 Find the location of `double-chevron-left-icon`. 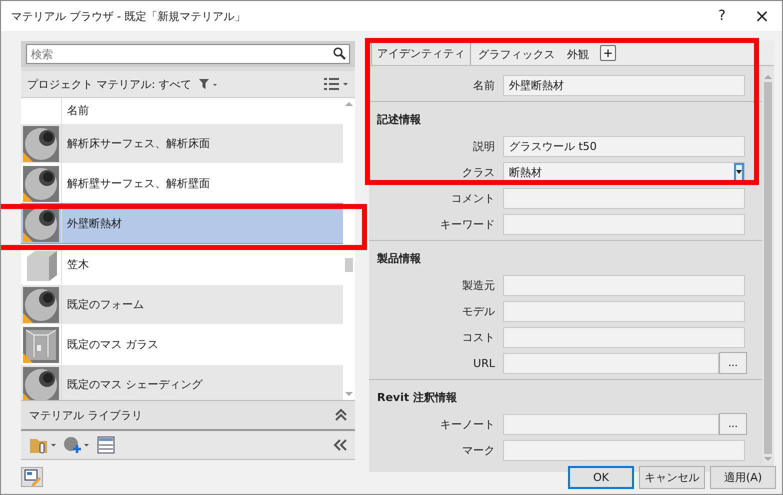

double-chevron-left-icon is located at coordinates (340, 445).